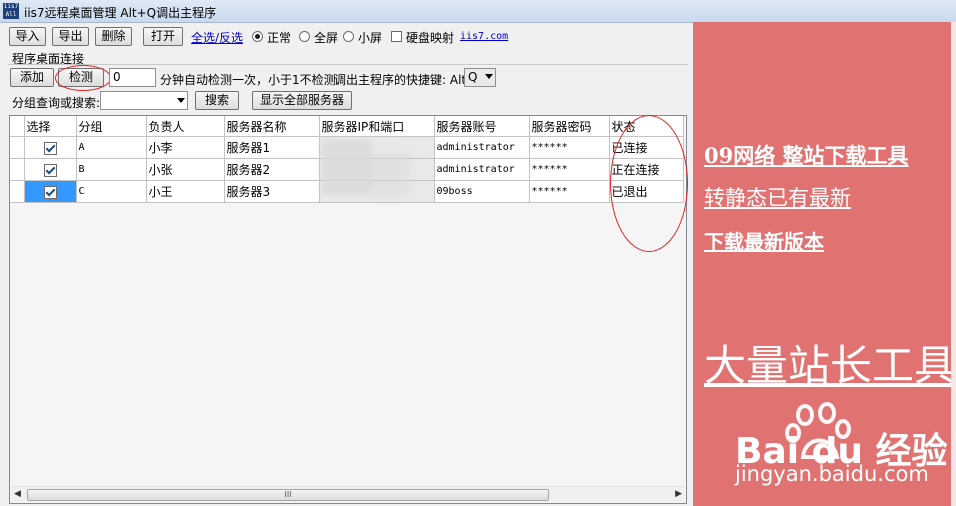 The height and width of the screenshot is (506, 956). Describe the element at coordinates (272, 147) in the screenshot. I see `cell-server-name: 服务器1` at that location.